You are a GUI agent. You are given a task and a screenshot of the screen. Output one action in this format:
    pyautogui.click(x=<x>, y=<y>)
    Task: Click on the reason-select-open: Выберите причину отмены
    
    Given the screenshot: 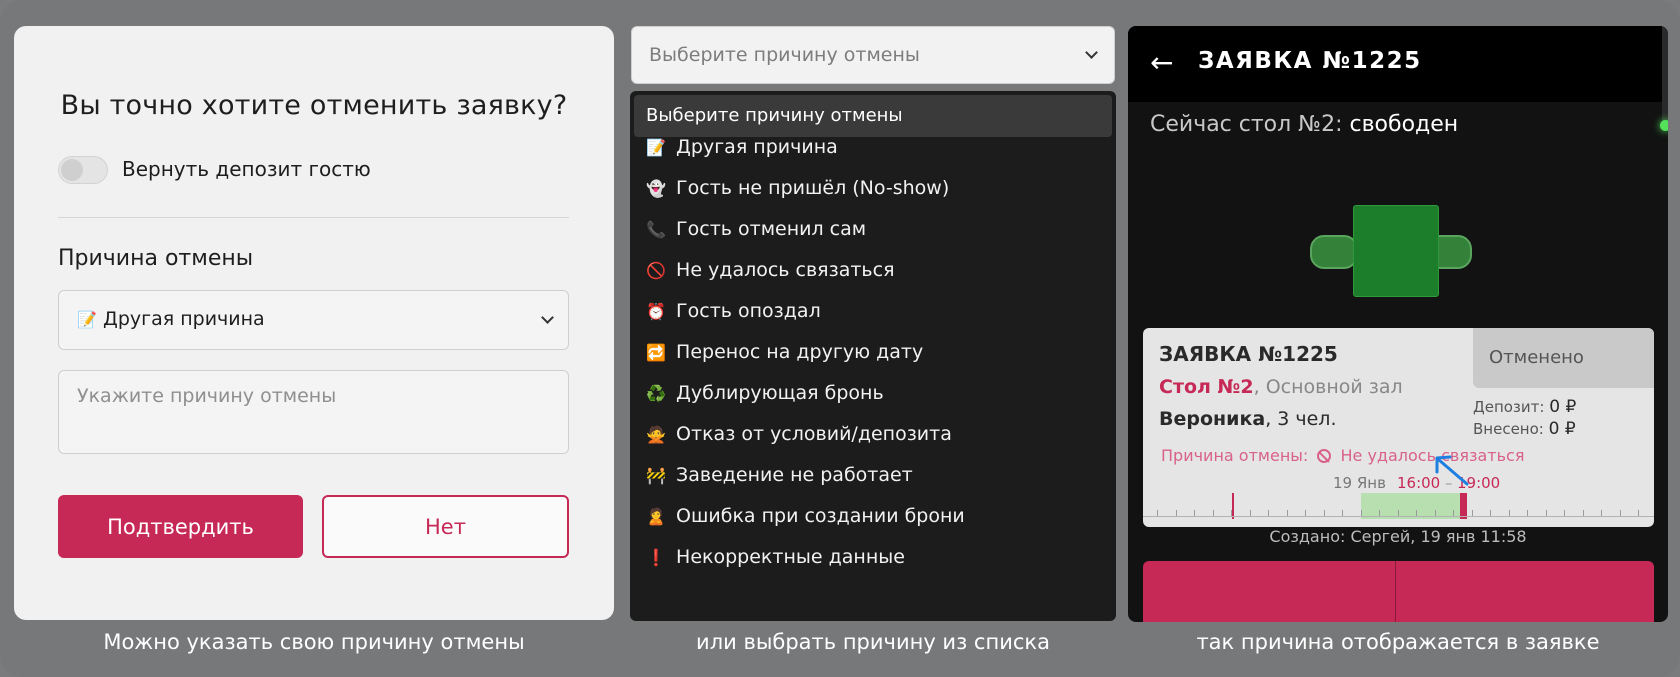 What is the action you would take?
    pyautogui.click(x=873, y=55)
    